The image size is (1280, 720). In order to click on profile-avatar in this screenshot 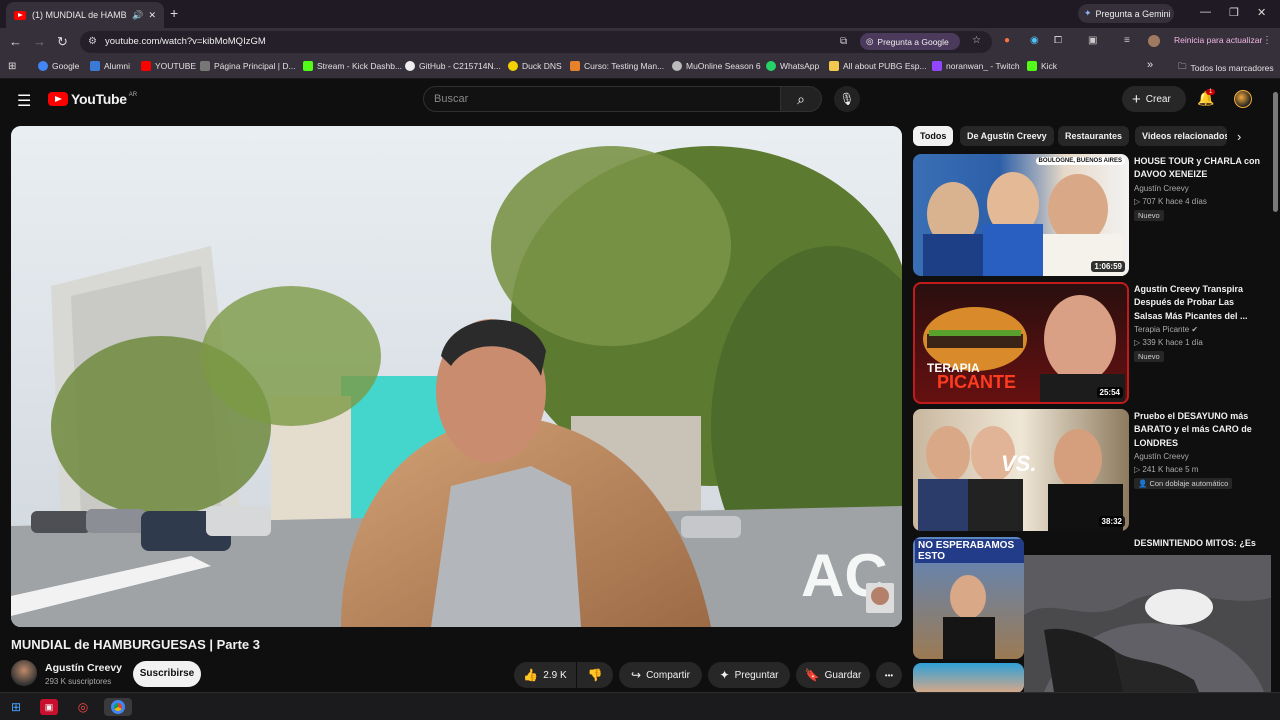, I will do `click(1154, 41)`.